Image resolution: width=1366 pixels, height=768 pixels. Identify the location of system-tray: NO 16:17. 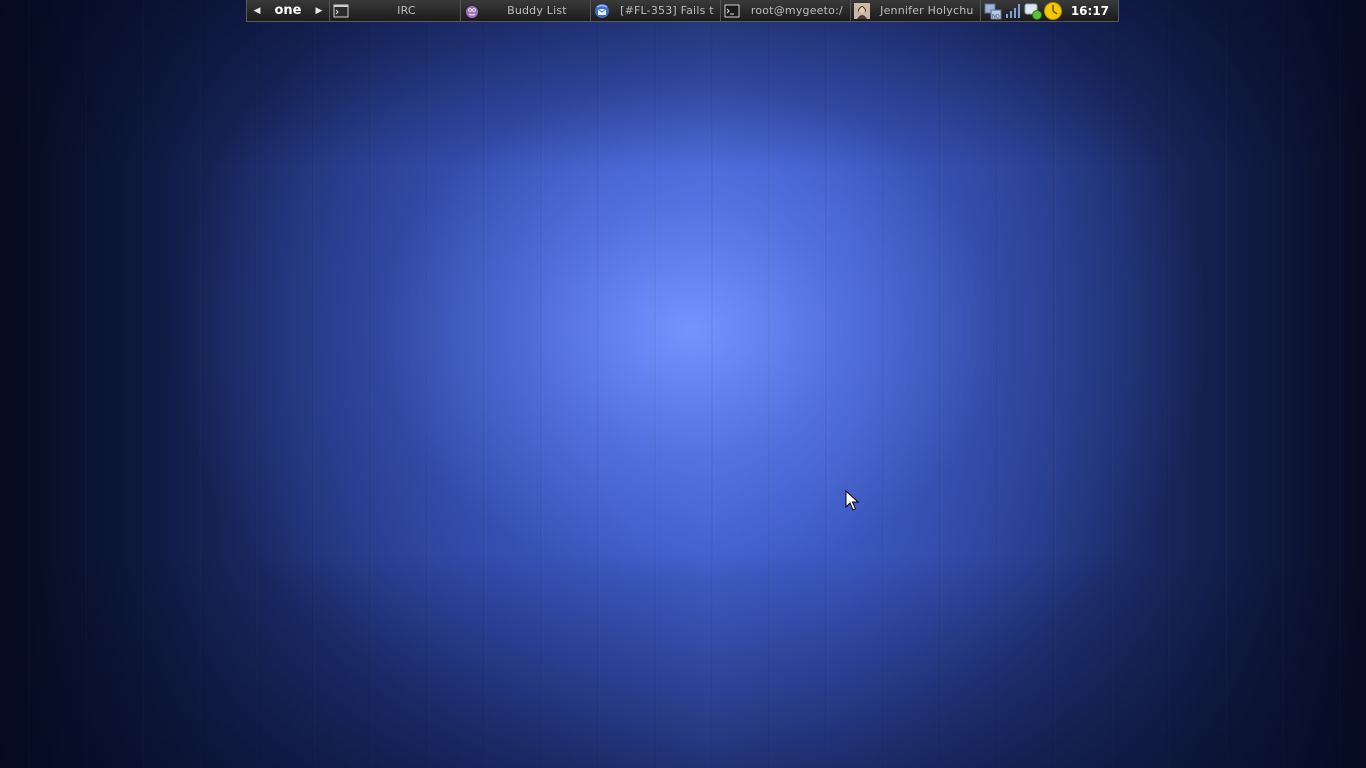
(1048, 11).